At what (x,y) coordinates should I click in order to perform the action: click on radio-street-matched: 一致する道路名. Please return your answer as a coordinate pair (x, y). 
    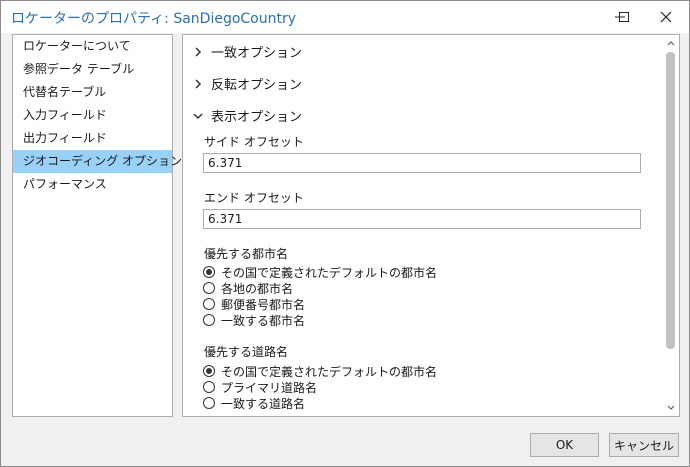
    Looking at the image, I should click on (254, 403).